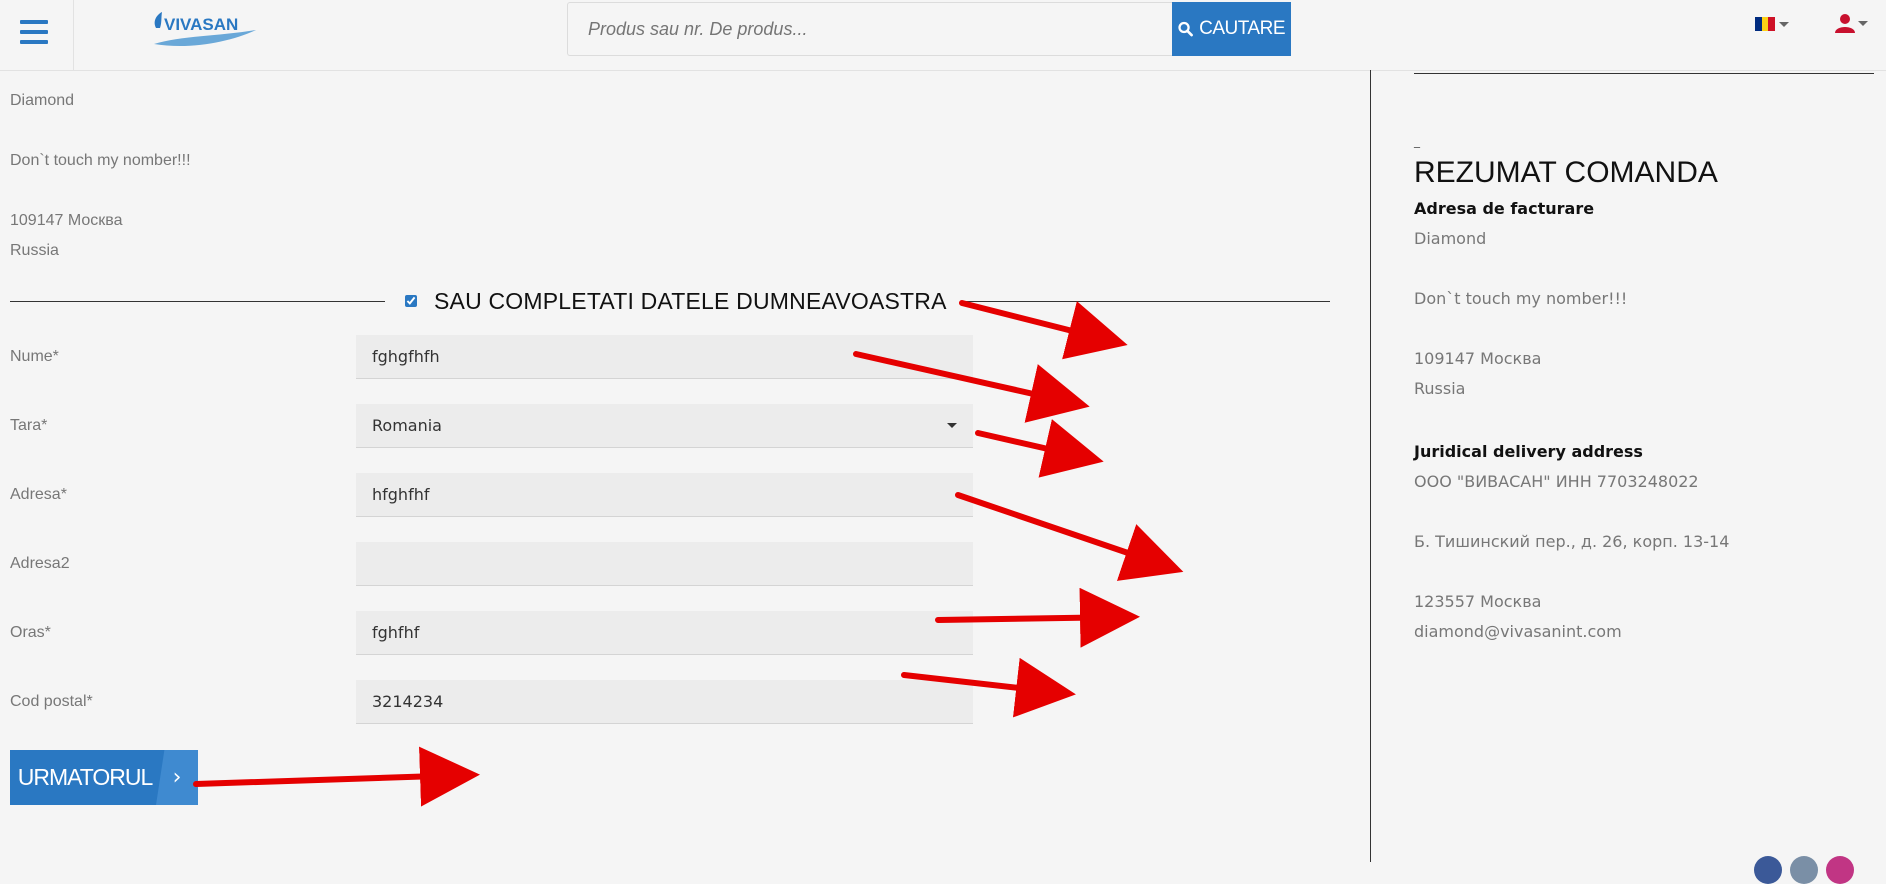 The width and height of the screenshot is (1886, 884). Describe the element at coordinates (1185, 29) in the screenshot. I see `search-icon` at that location.